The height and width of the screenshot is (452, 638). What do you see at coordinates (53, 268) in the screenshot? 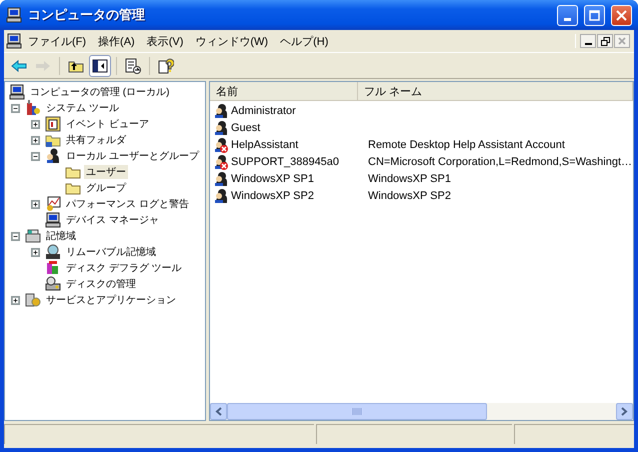
I see `defrag-icon` at bounding box center [53, 268].